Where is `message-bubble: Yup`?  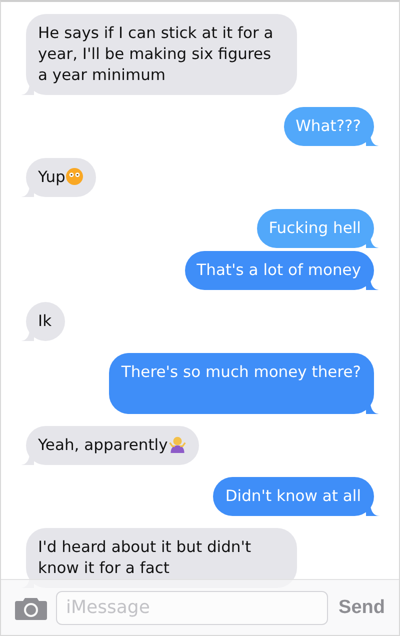 message-bubble: Yup is located at coordinates (61, 177).